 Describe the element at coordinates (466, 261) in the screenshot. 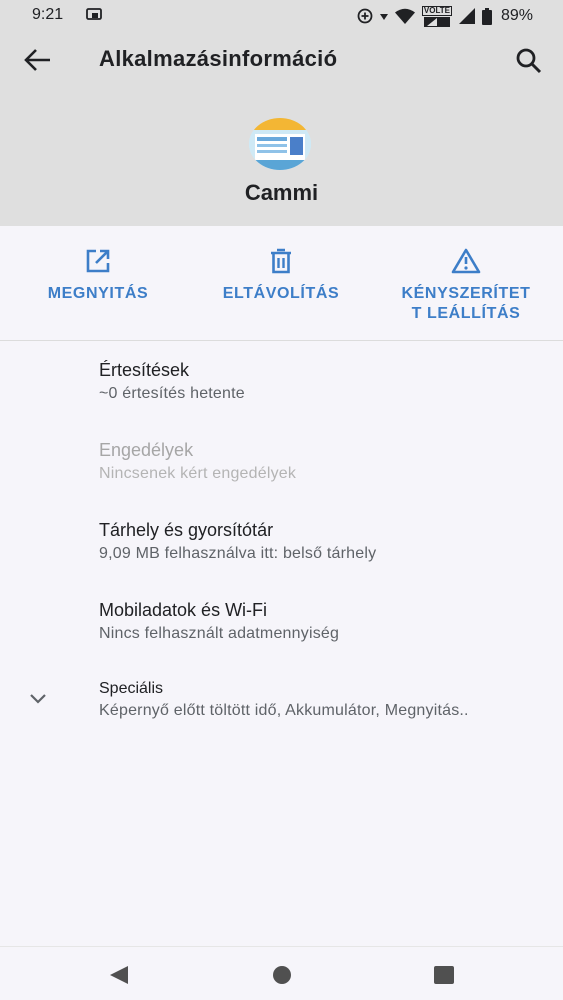

I see `warning-icon` at that location.